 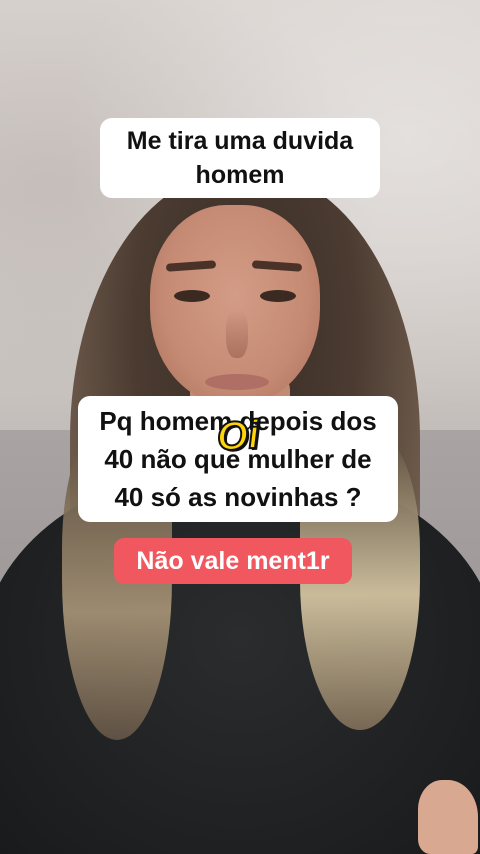 What do you see at coordinates (233, 561) in the screenshot?
I see `caption-warning: Não vale ment1r` at bounding box center [233, 561].